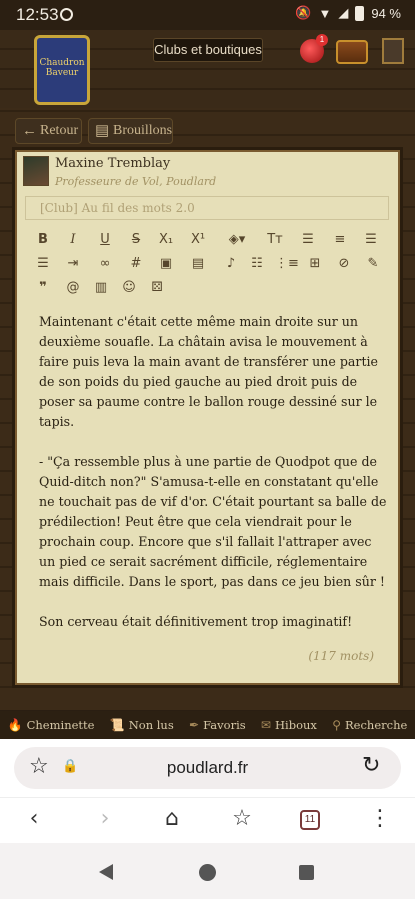  I want to click on site-logo: Chaudron Baveur, so click(62, 70).